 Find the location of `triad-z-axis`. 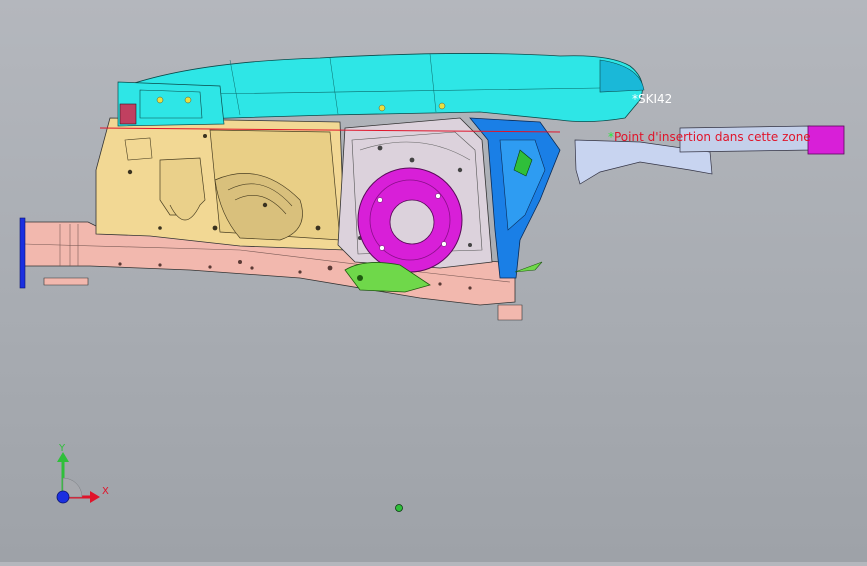

triad-z-axis is located at coordinates (63, 497).